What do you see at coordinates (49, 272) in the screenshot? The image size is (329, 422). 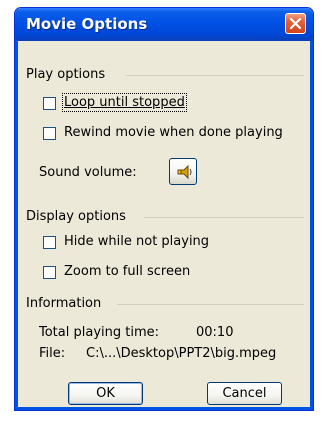 I see `zoom-checkbox` at bounding box center [49, 272].